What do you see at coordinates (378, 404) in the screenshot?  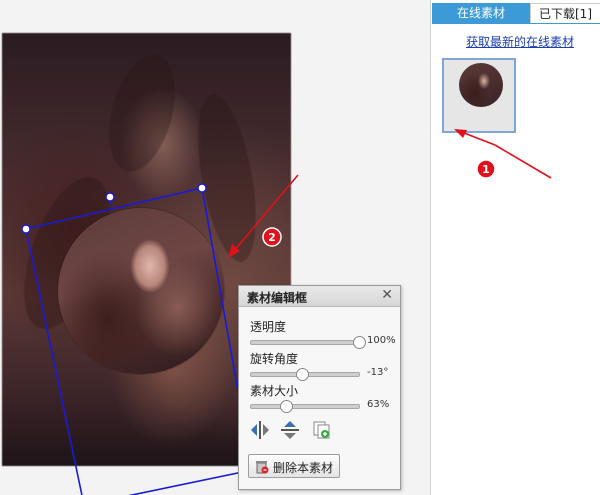 I see `size-value: 63%` at bounding box center [378, 404].